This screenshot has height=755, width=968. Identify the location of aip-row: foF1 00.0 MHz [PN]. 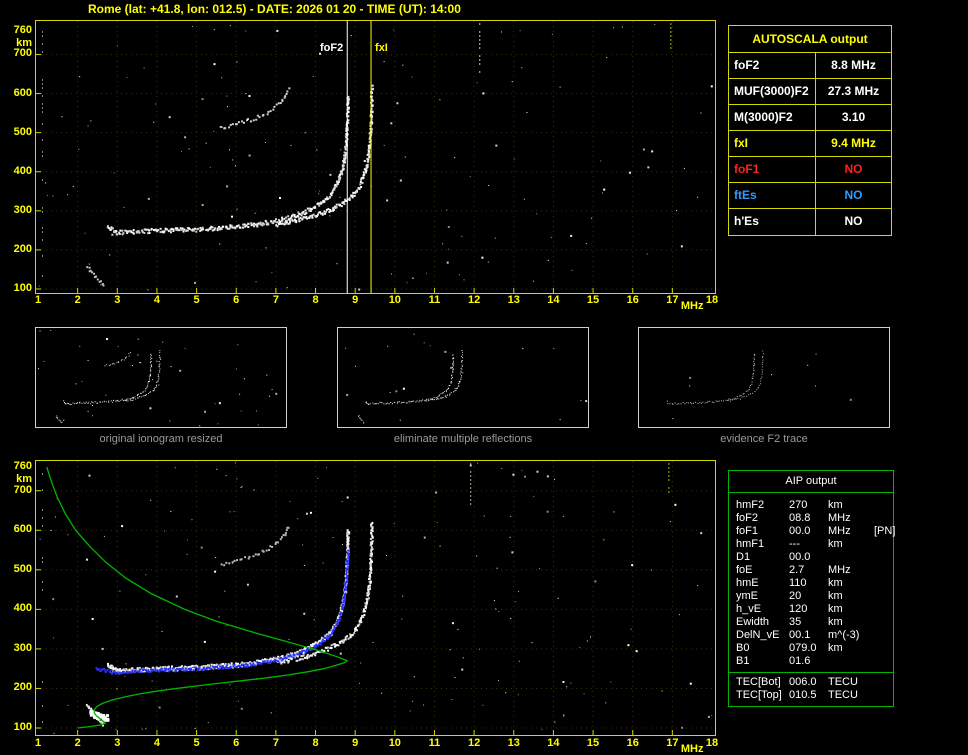
(815, 531).